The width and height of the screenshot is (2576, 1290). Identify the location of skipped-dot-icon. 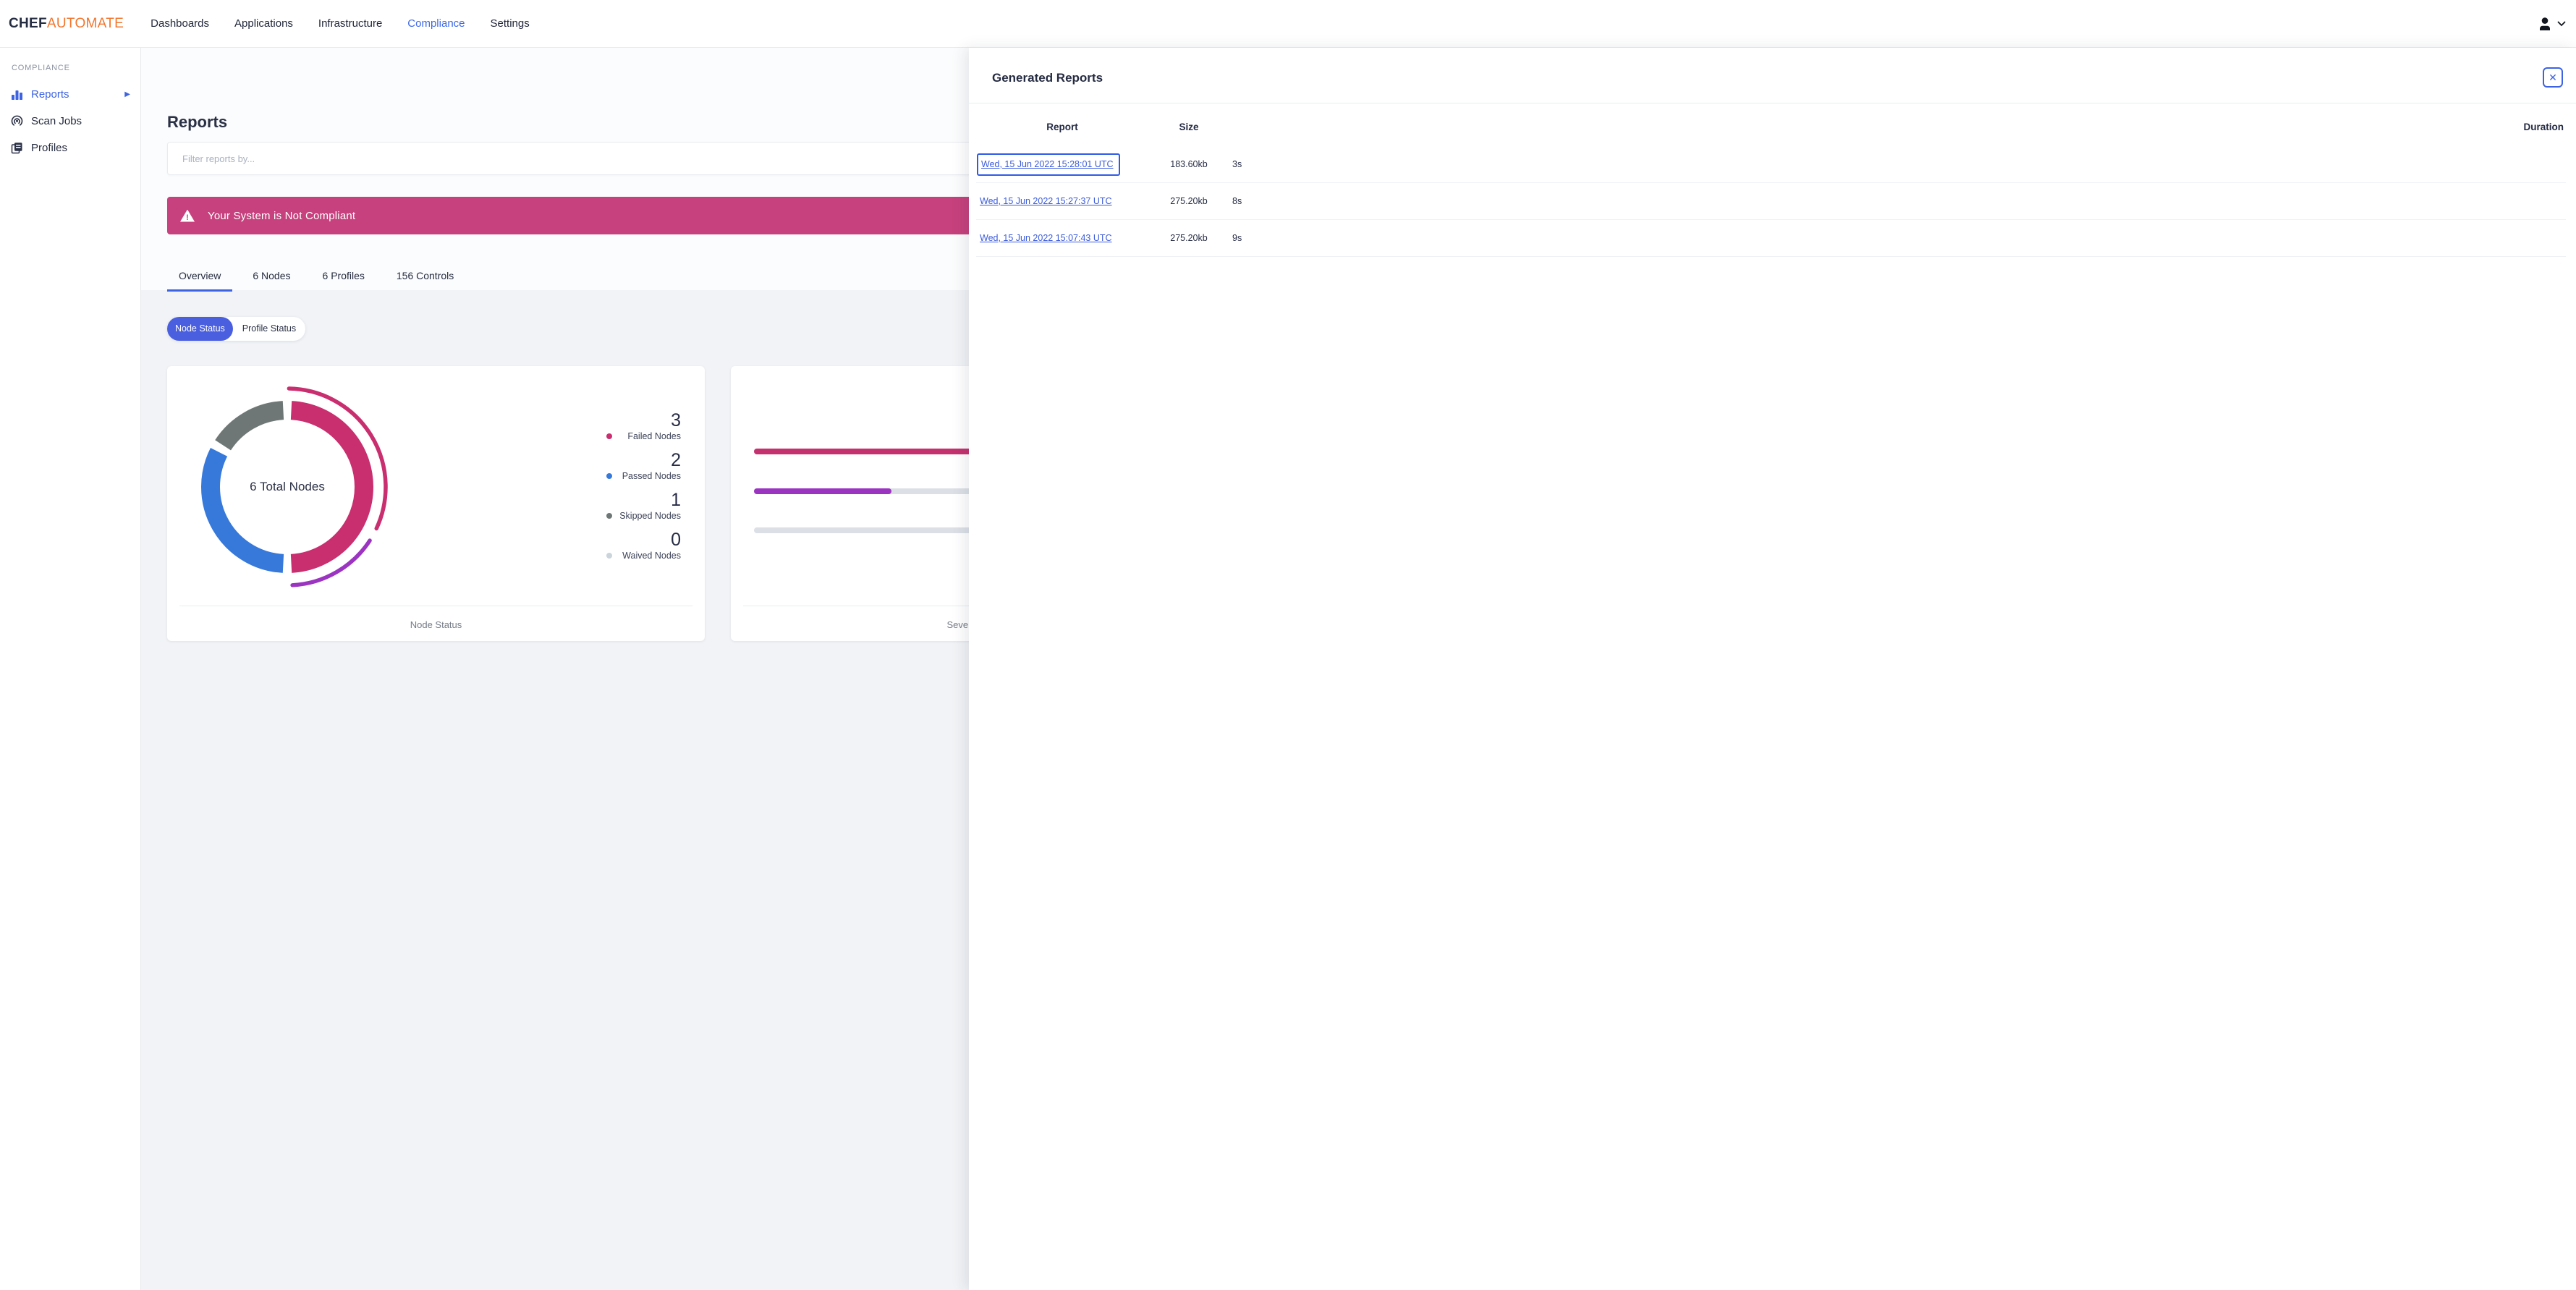
(609, 516).